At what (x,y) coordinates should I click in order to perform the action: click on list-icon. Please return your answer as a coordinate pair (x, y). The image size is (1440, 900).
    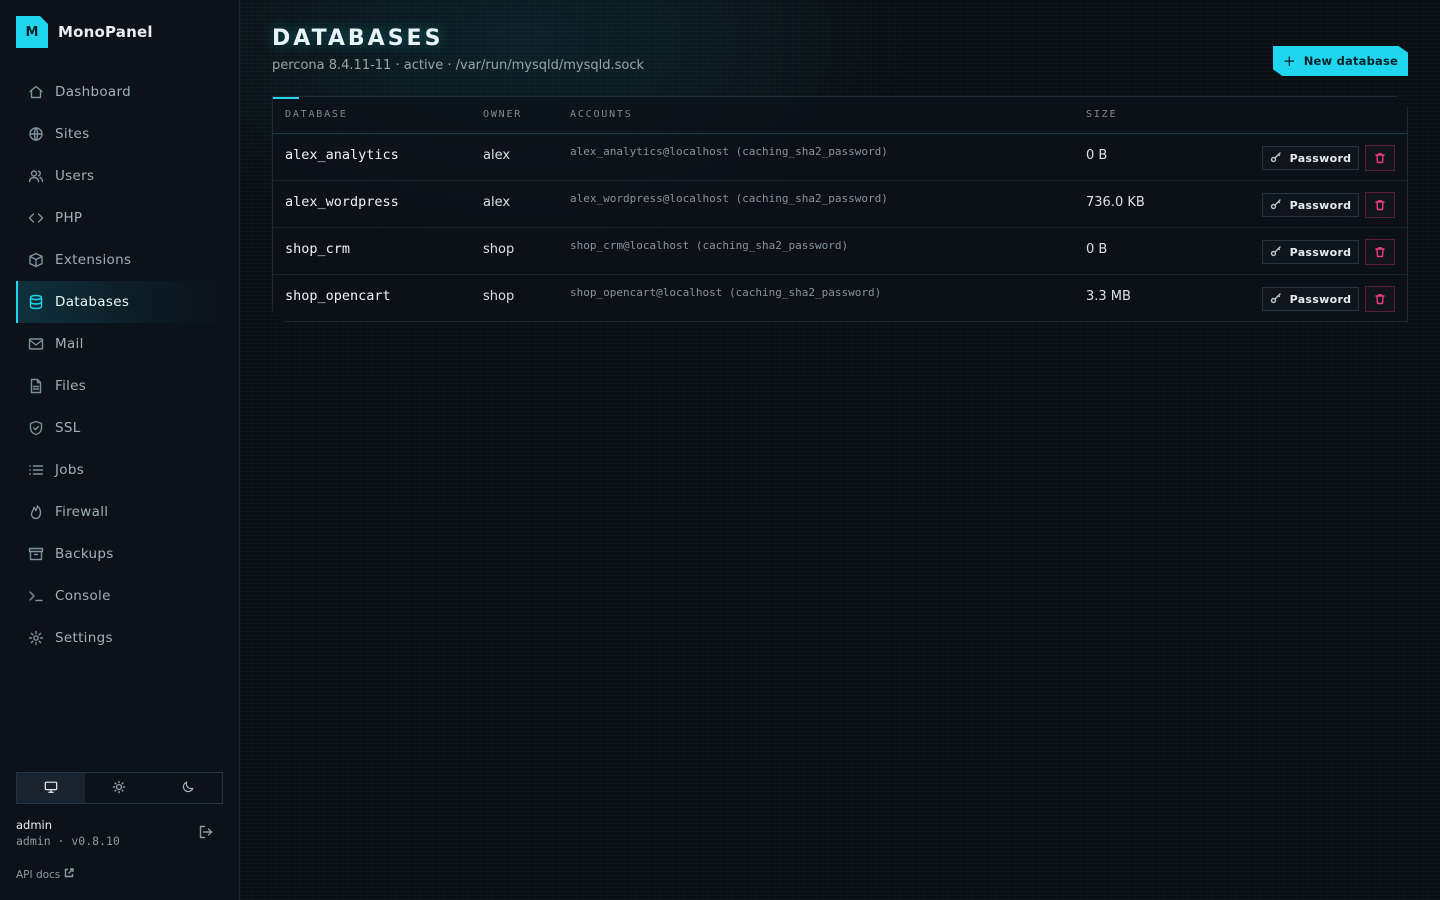
    Looking at the image, I should click on (36, 470).